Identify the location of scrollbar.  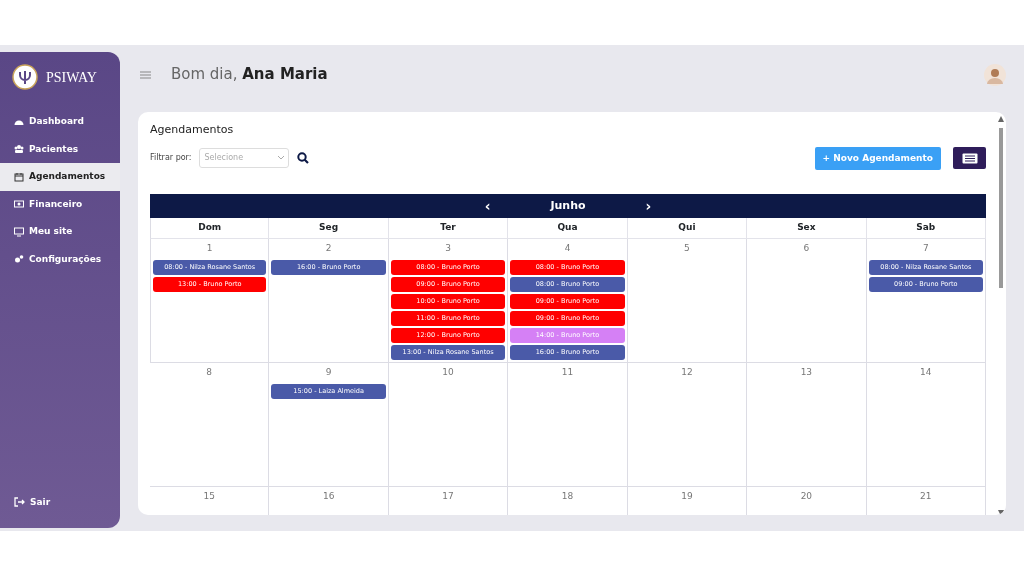
(1001, 315).